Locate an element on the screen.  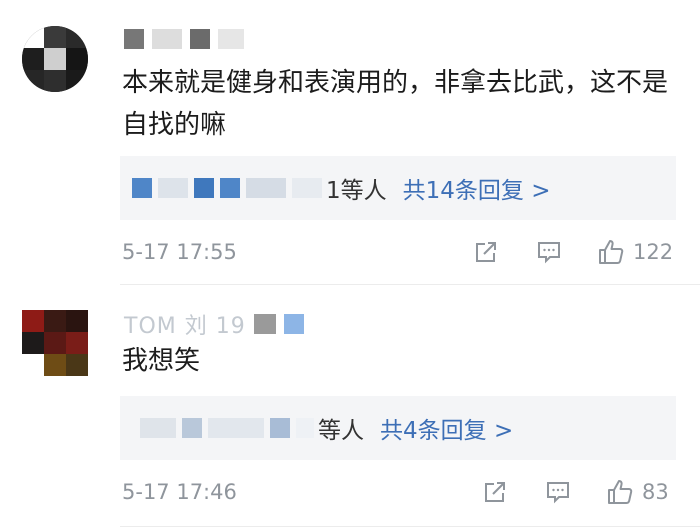
username is located at coordinates (184, 39).